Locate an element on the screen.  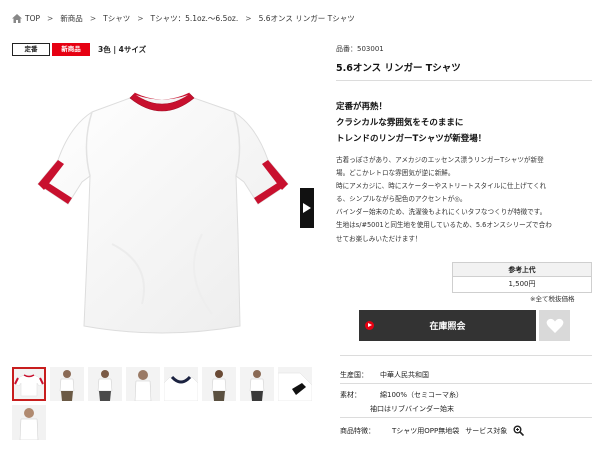
description-line: 生地はs/#5001と同生地を使用しているため、5.6オンスシリーズで合わ is located at coordinates (444, 225).